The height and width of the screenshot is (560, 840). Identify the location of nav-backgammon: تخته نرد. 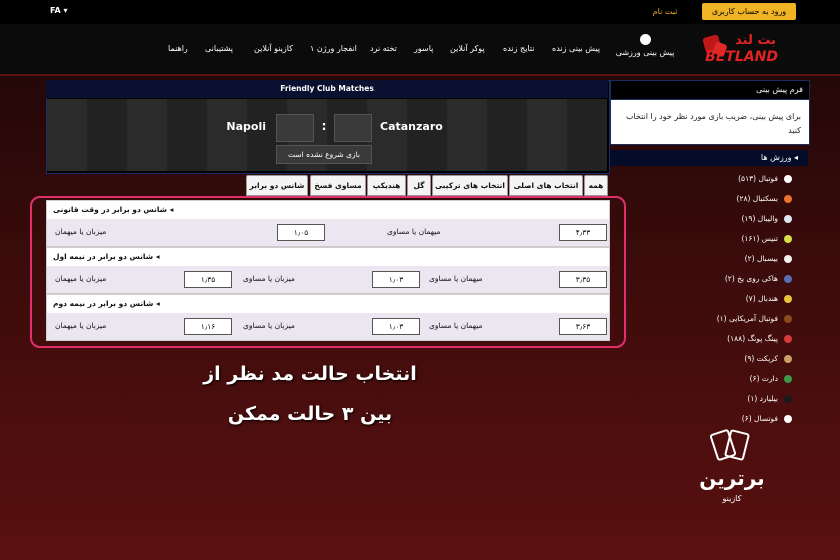
(383, 48).